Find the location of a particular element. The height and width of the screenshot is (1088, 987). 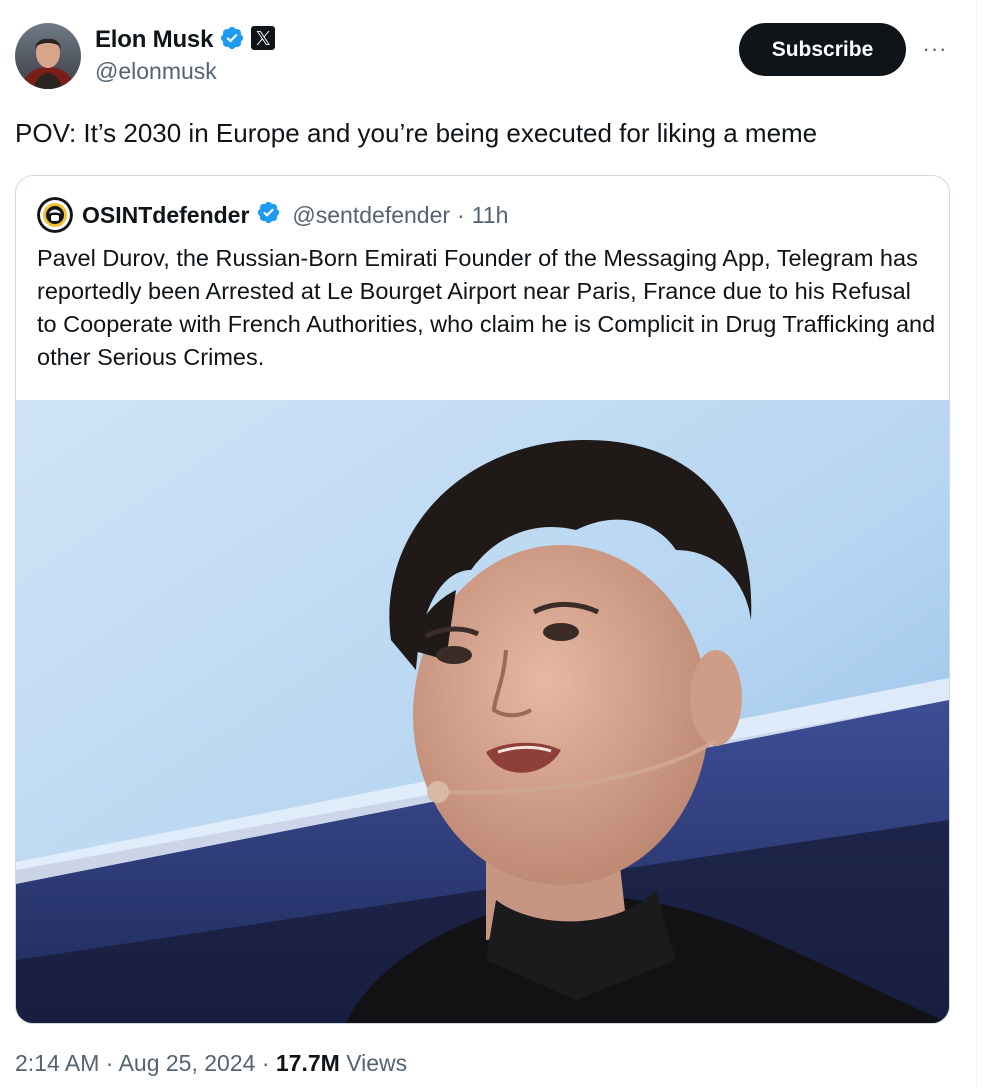

quoted-timestamp: 11h is located at coordinates (490, 215).